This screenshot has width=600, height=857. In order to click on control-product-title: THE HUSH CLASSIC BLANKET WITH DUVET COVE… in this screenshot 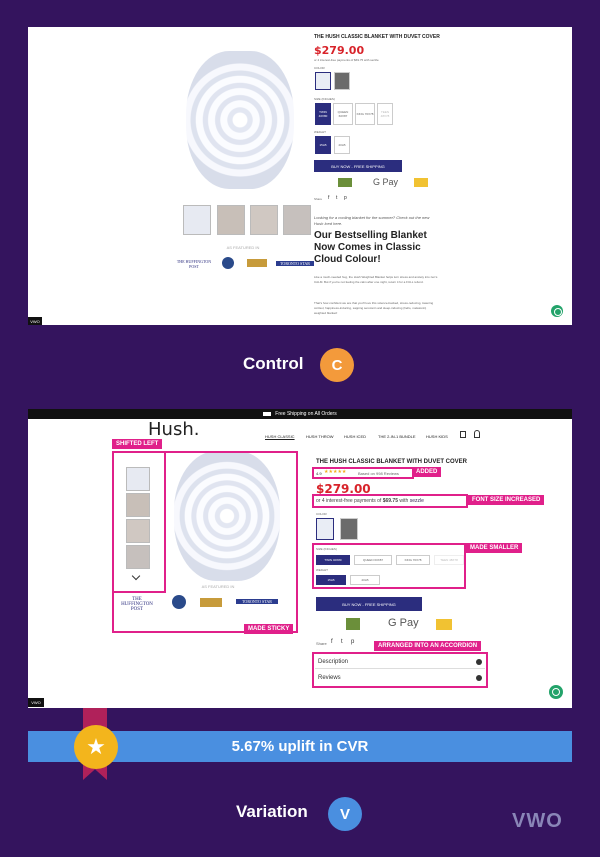, I will do `click(377, 37)`.